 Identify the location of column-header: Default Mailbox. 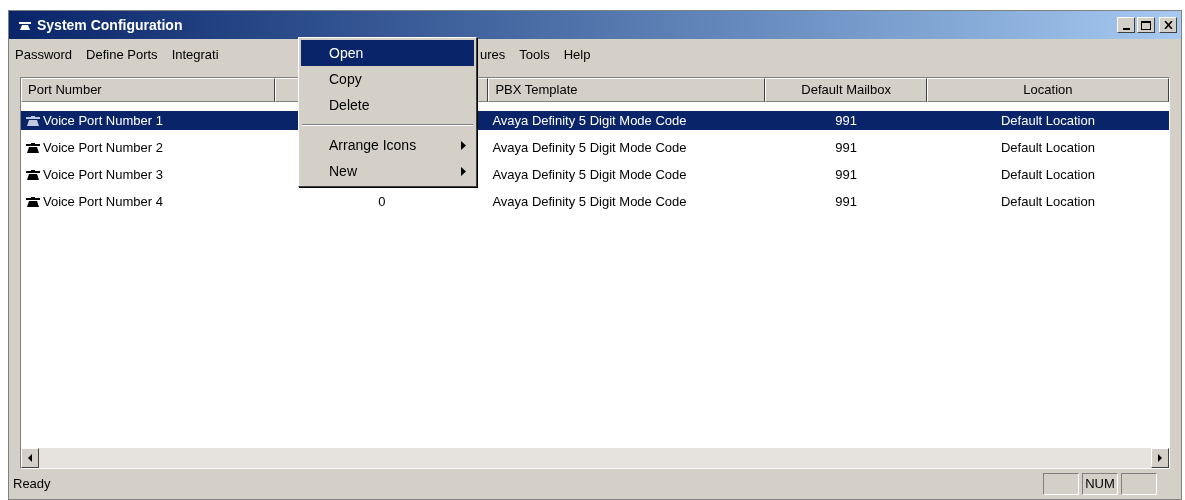
(846, 90).